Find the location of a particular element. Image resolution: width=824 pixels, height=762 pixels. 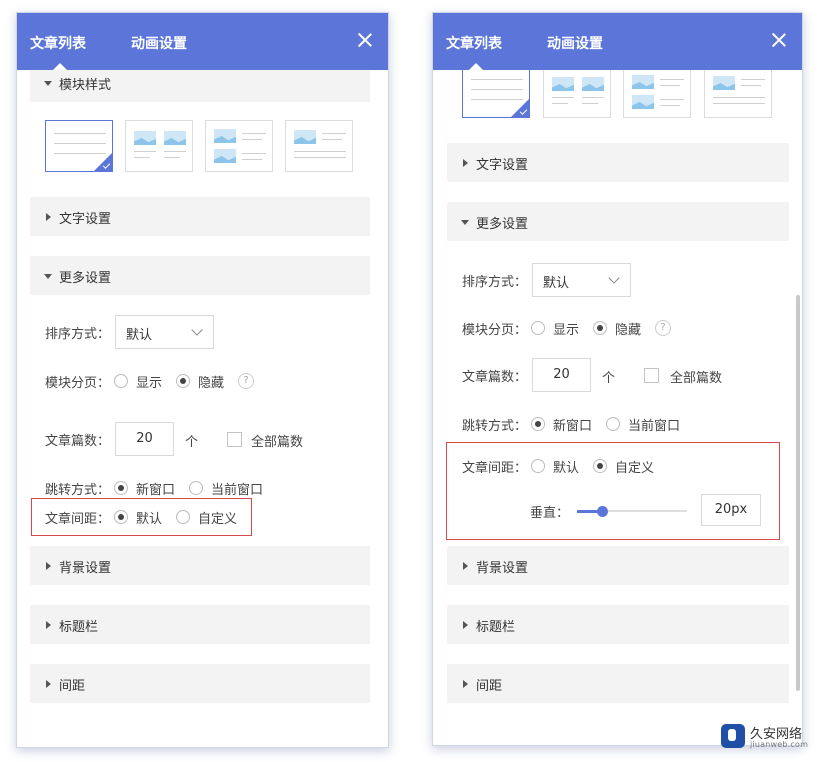

gap-row: 文章间距： 默认 自定义 is located at coordinates (148, 517).